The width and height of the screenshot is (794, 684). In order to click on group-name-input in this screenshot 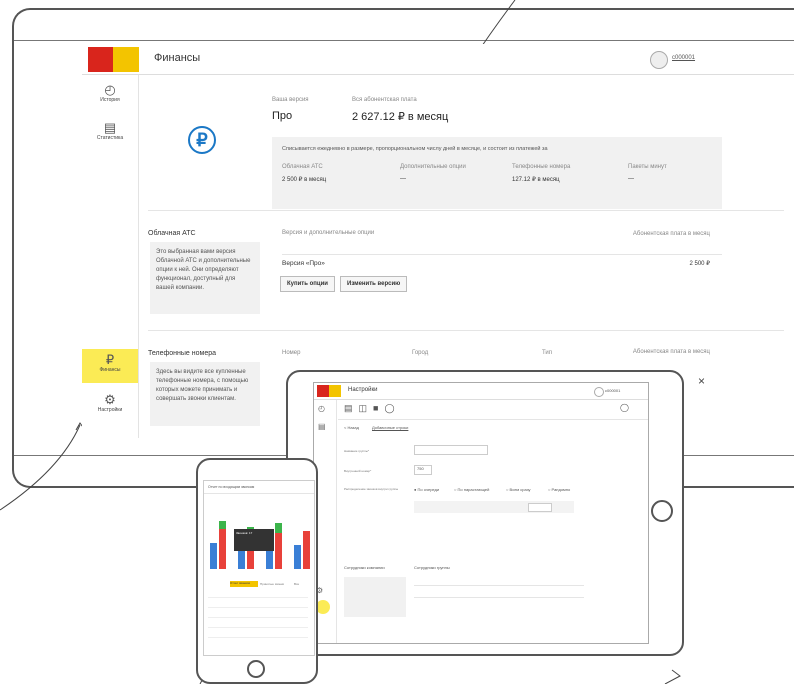, I will do `click(451, 450)`.